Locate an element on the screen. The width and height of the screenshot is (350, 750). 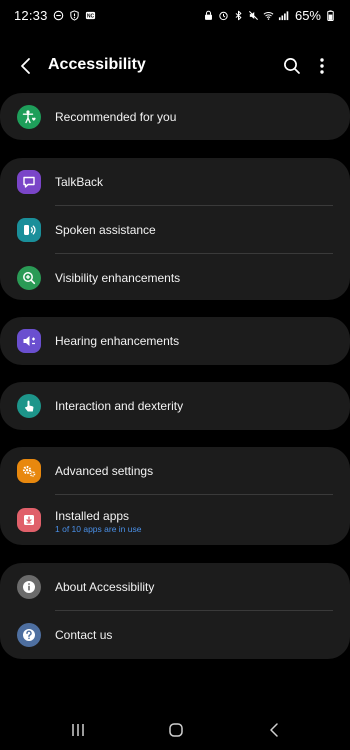
settings-card-interaction: Interaction and dexterity is located at coordinates (175, 406).